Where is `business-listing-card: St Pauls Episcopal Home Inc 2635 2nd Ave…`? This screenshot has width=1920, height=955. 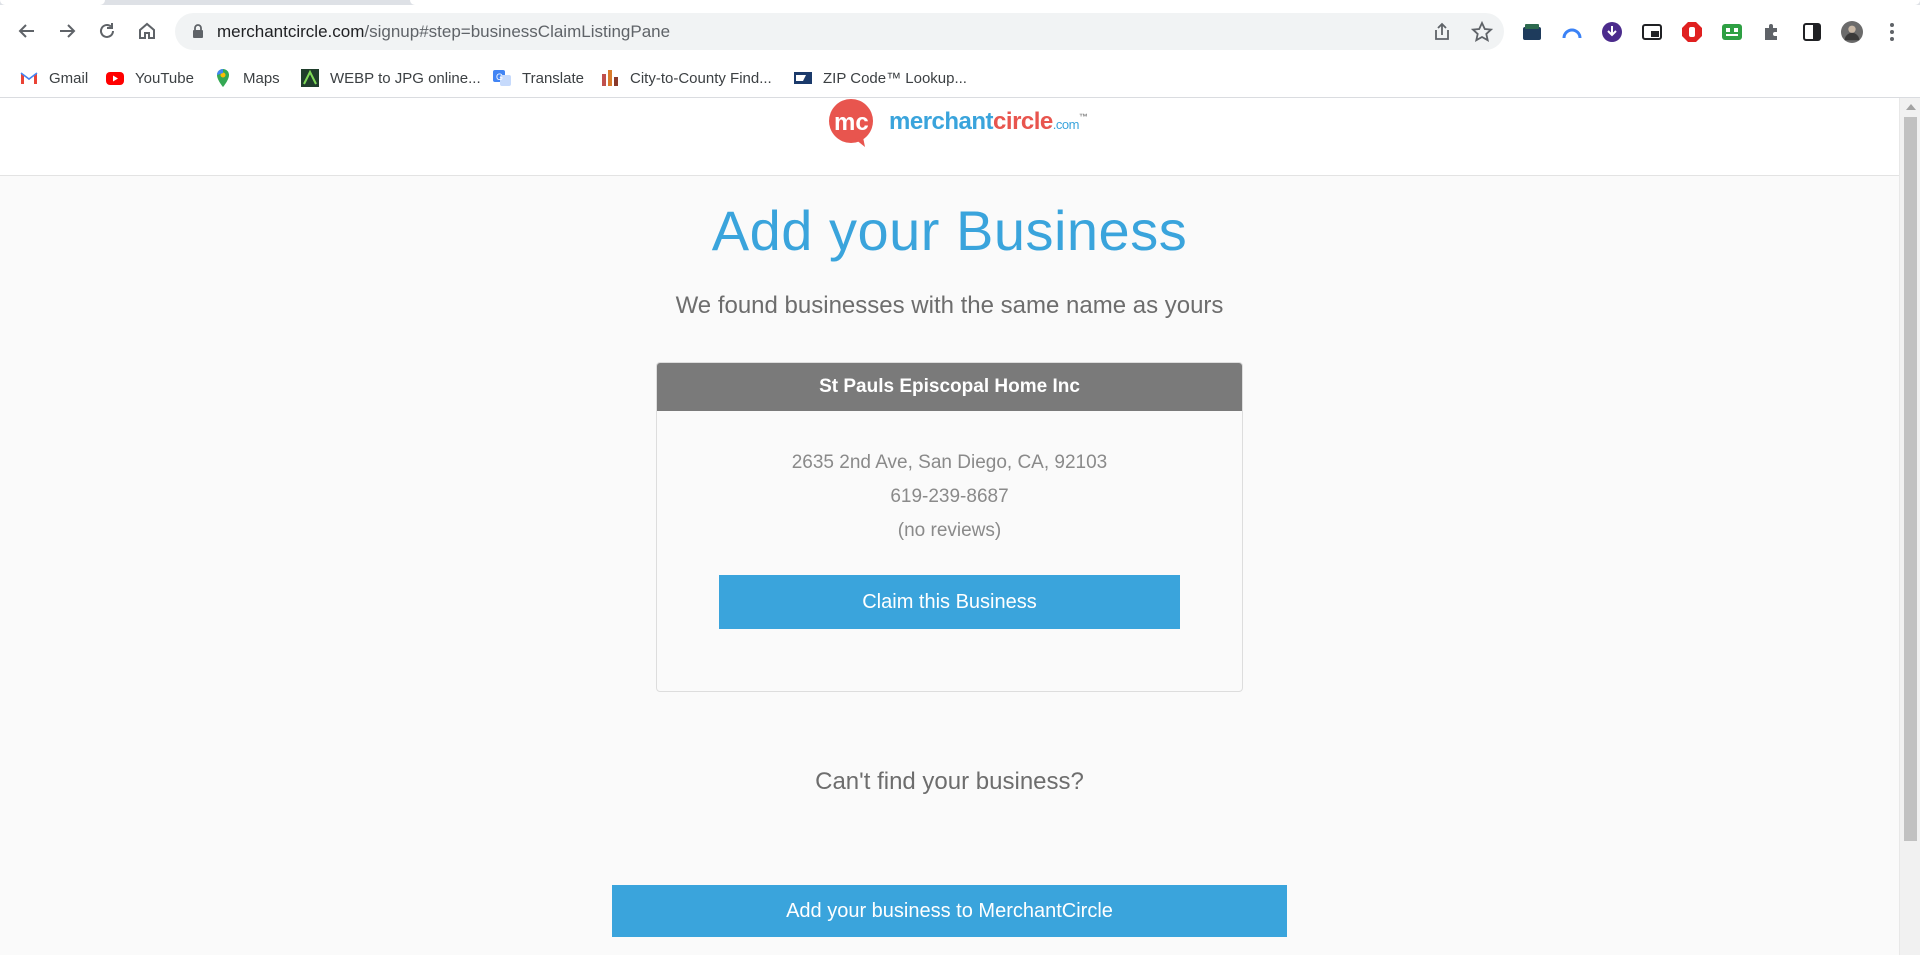
business-listing-card: St Pauls Episcopal Home Inc 2635 2nd Ave… is located at coordinates (949, 527).